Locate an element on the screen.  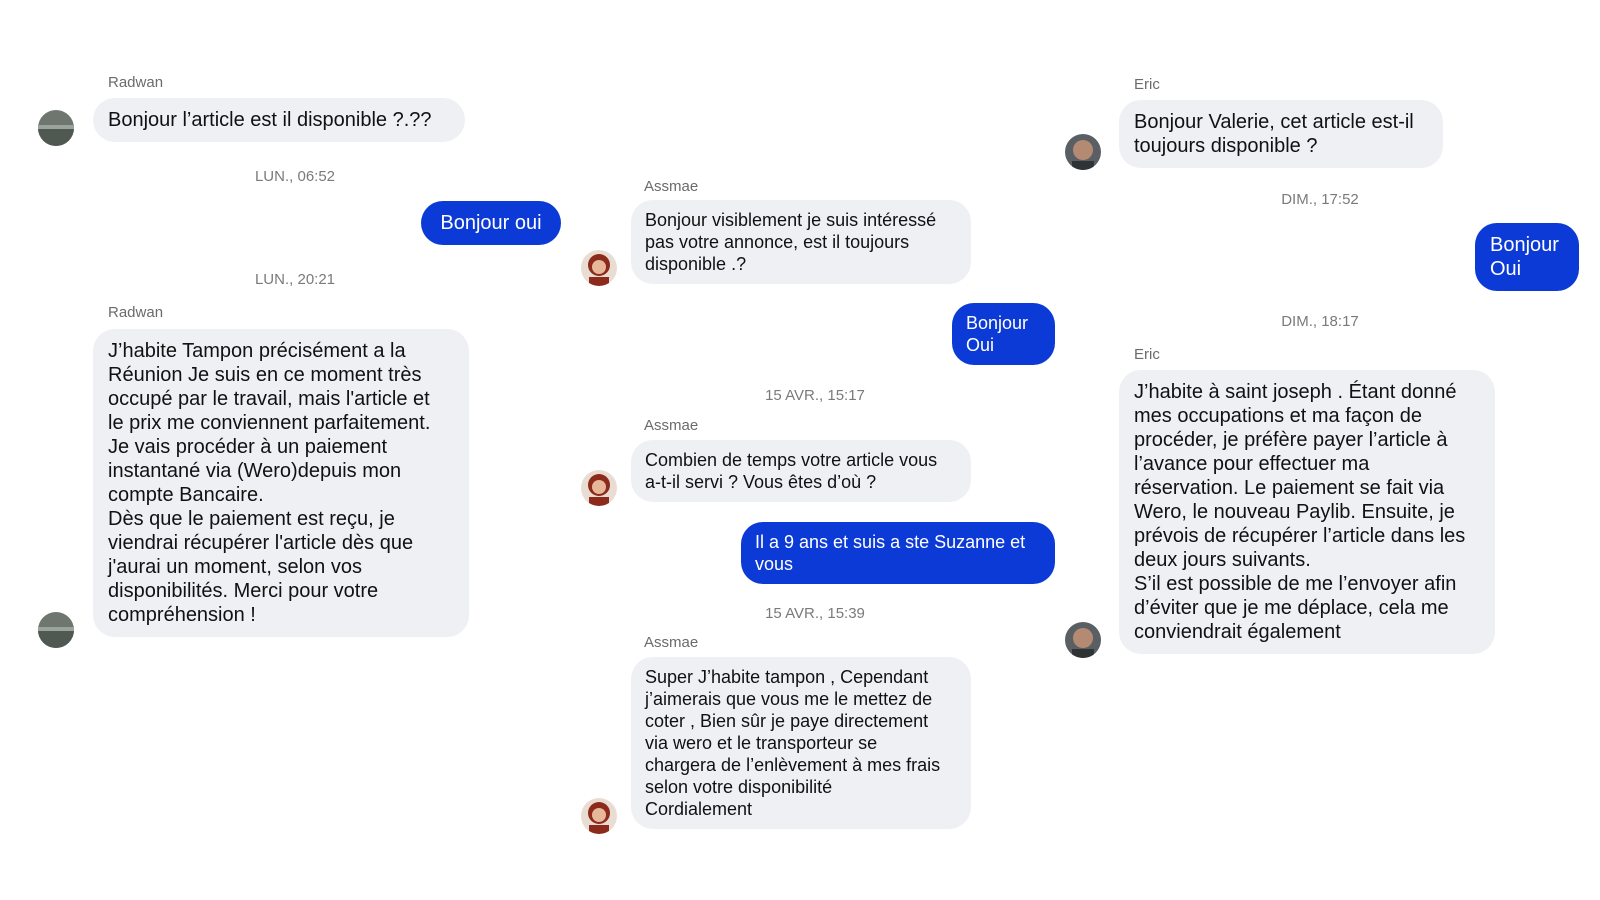
timestamp: 15 AVR., 15:17 is located at coordinates (815, 395).